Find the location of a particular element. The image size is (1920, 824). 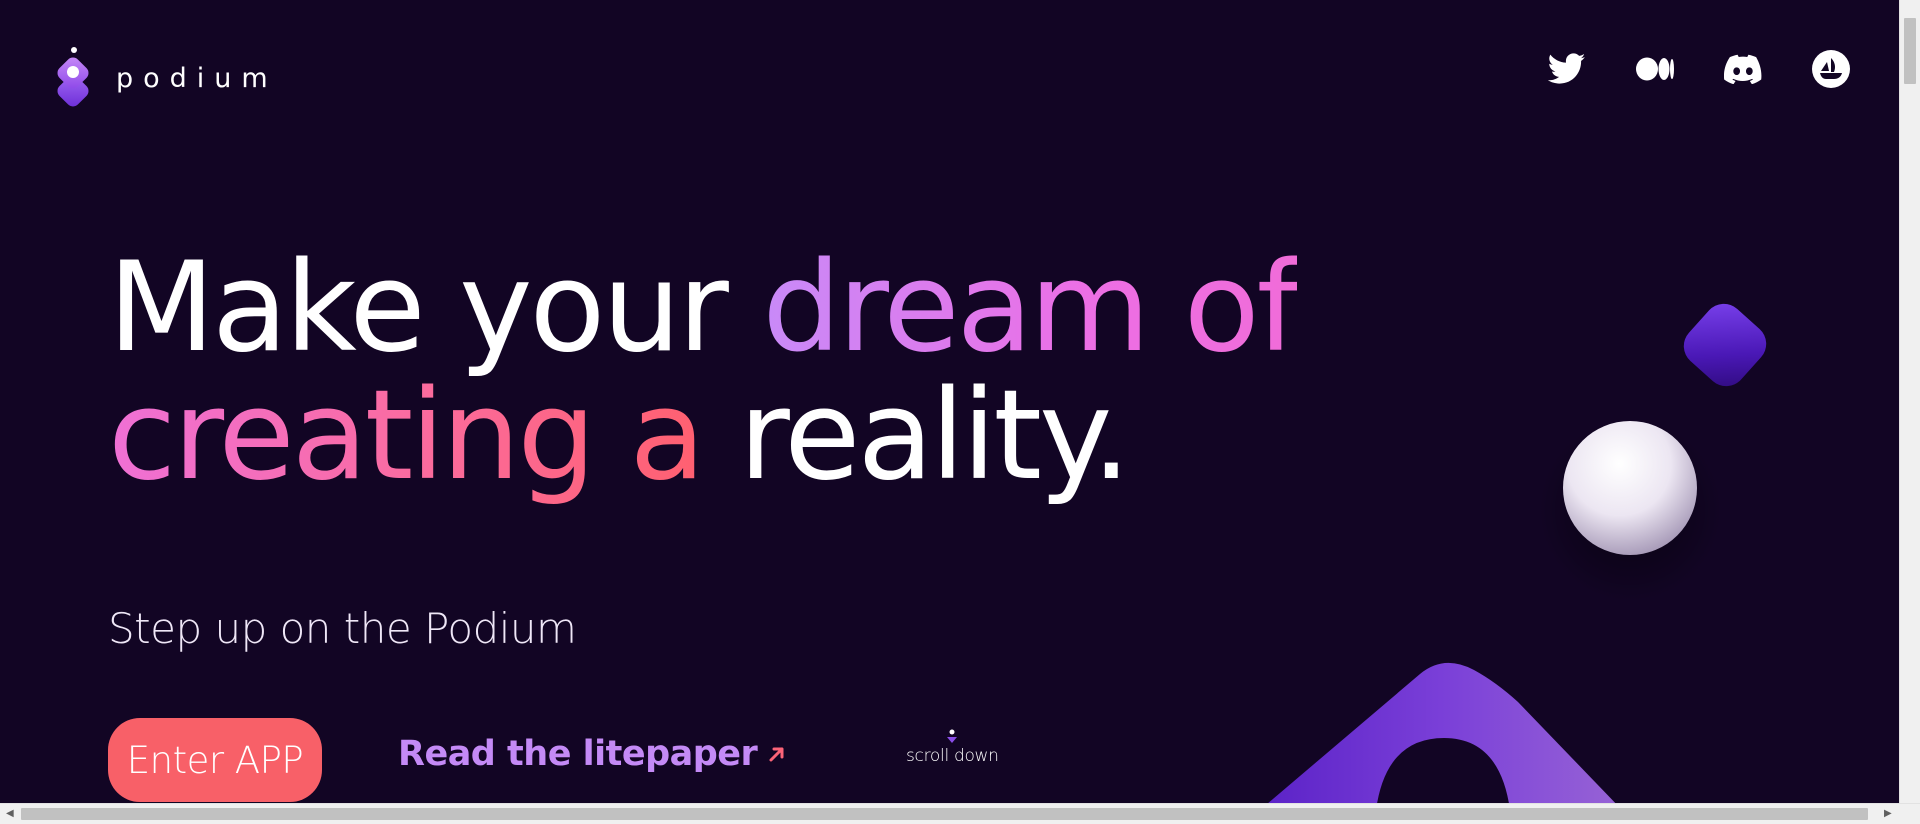

read-litepaper-link: Read the litepaper is located at coordinates (592, 754).